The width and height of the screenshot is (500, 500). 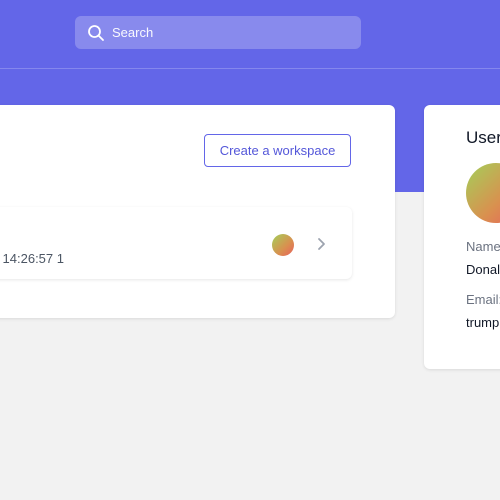 I want to click on user-card-title: User, so click(x=483, y=137).